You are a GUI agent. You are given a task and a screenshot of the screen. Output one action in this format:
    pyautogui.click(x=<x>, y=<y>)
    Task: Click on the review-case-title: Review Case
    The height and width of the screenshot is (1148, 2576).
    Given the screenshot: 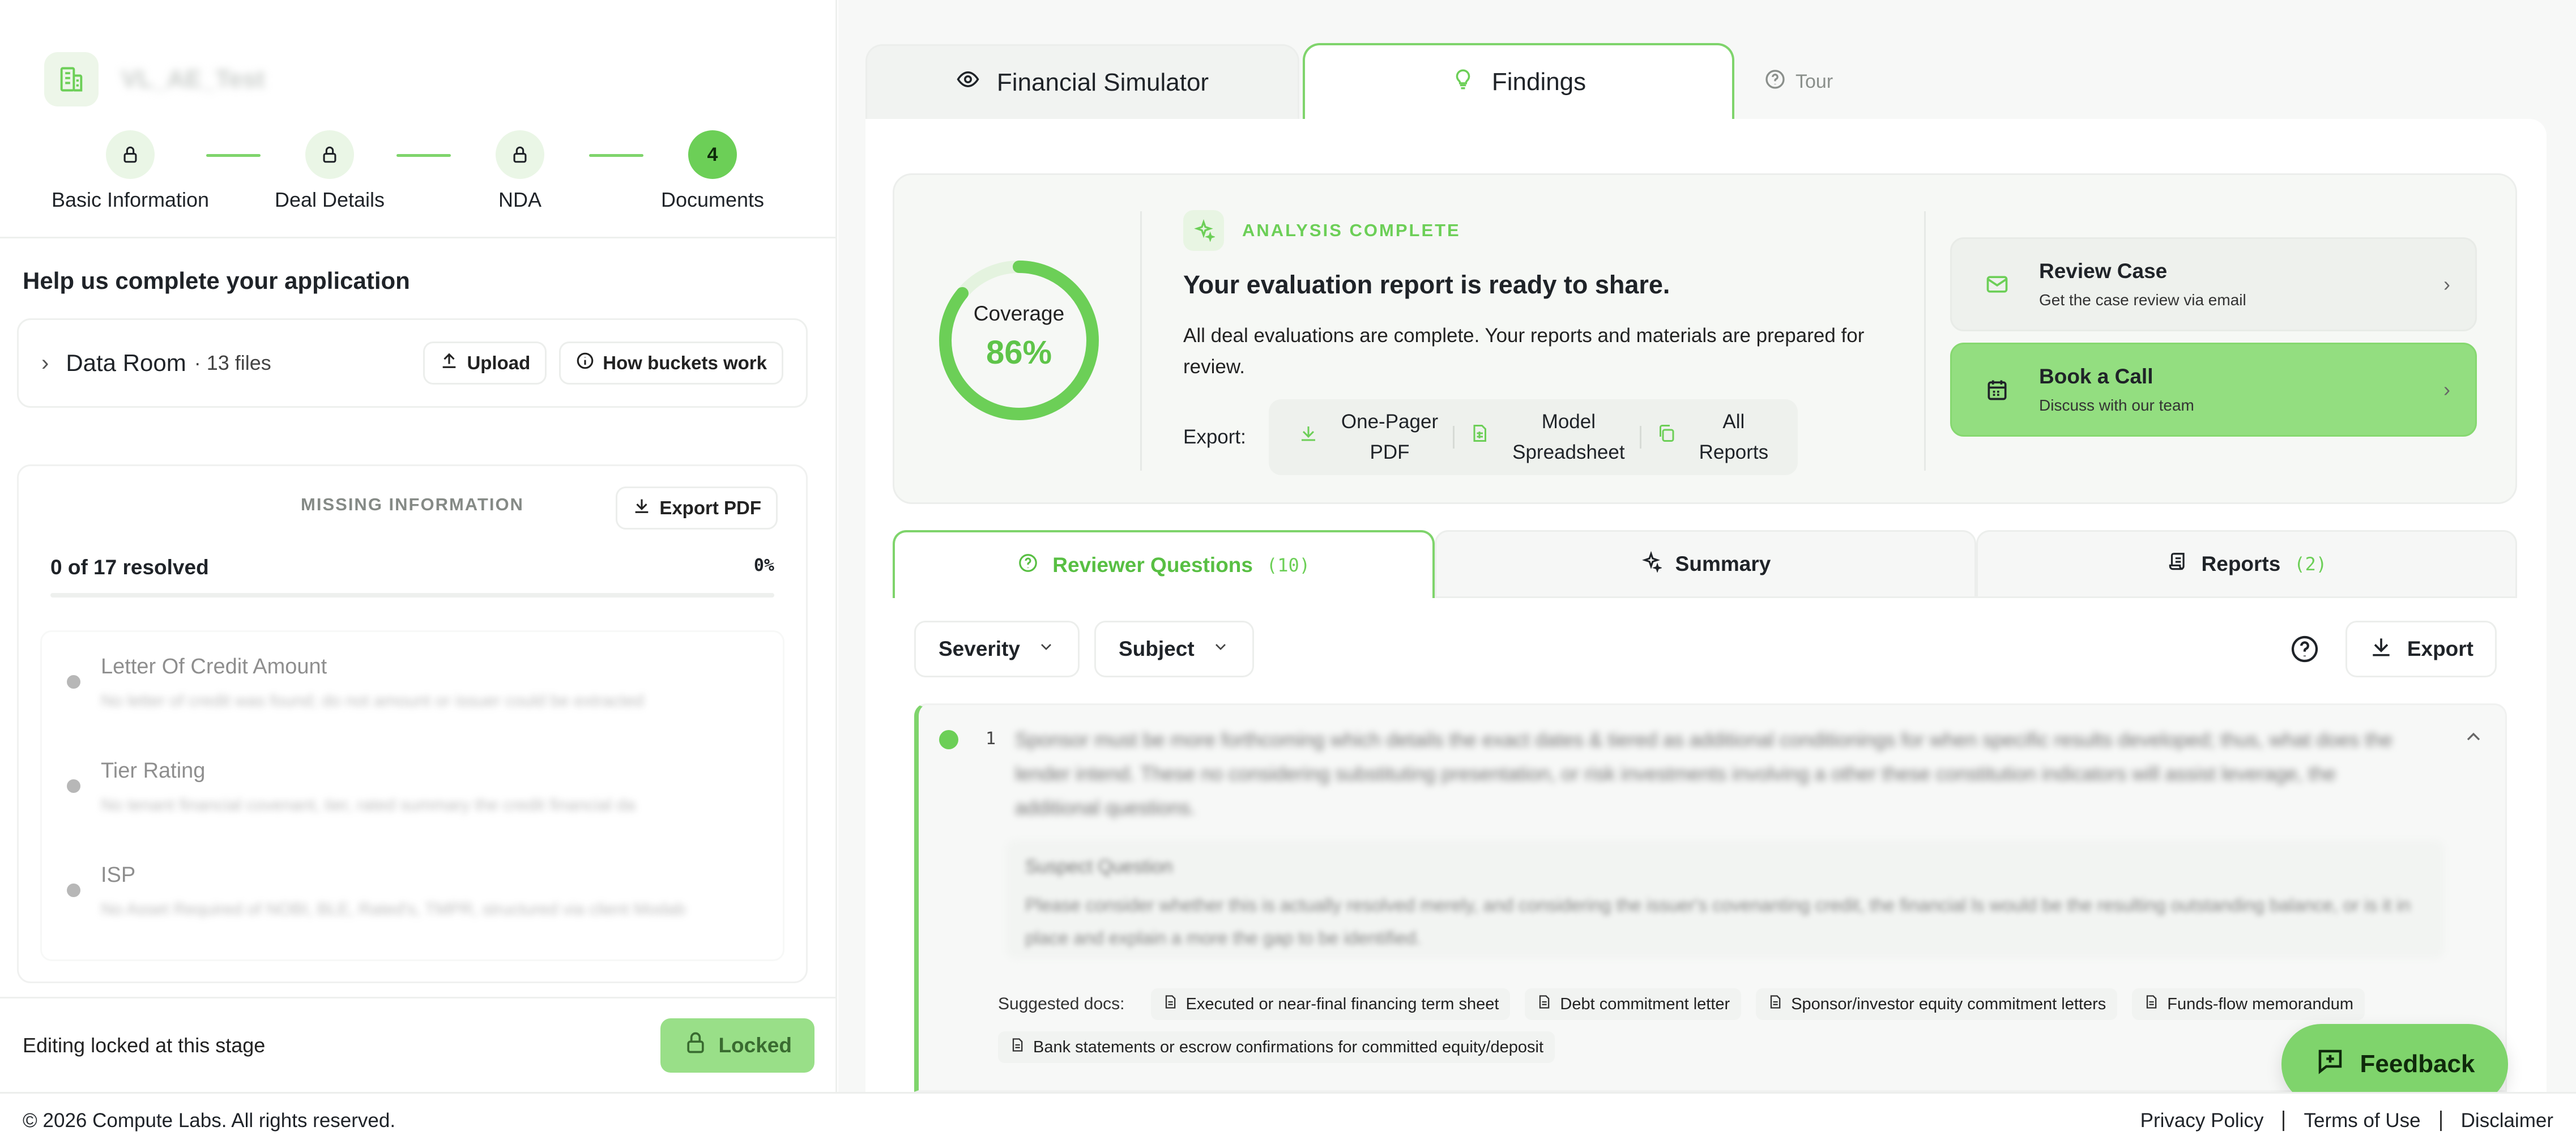 What is the action you would take?
    pyautogui.click(x=2103, y=271)
    